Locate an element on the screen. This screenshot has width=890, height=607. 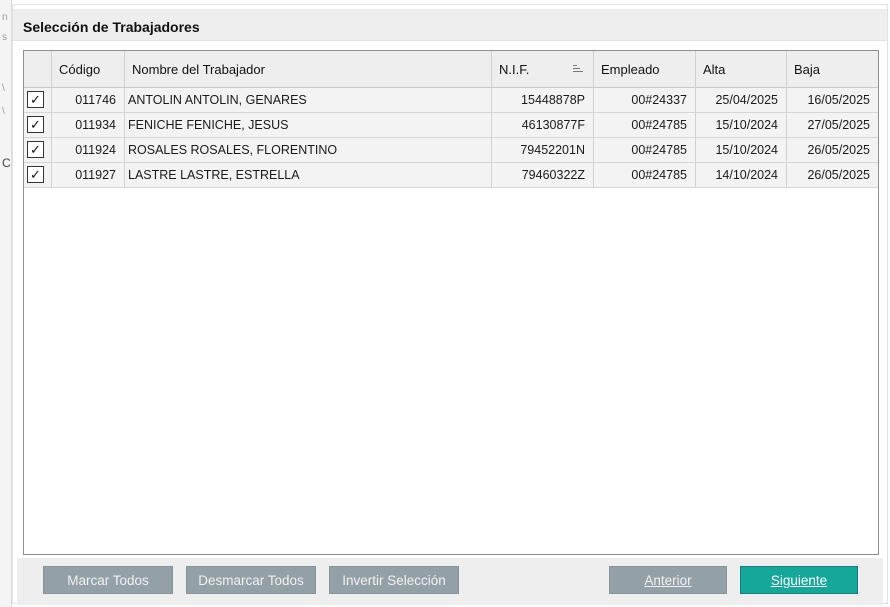
previous-button: Anterior is located at coordinates (668, 580).